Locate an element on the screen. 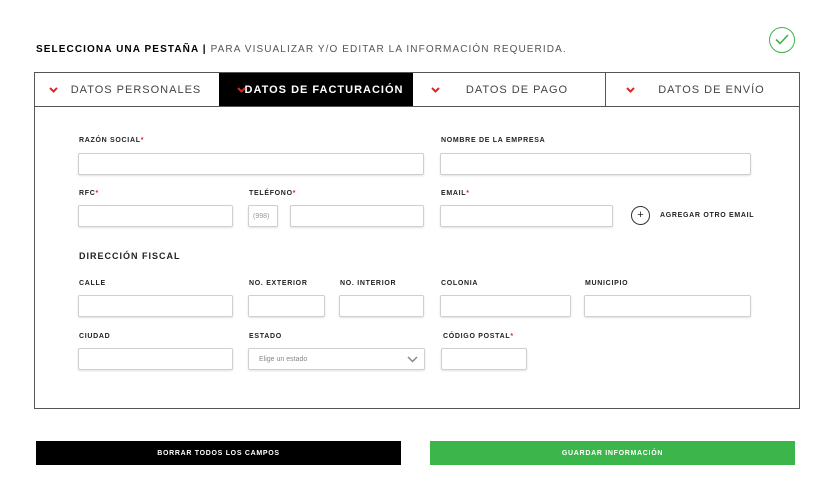  telefono-area-input is located at coordinates (263, 216).